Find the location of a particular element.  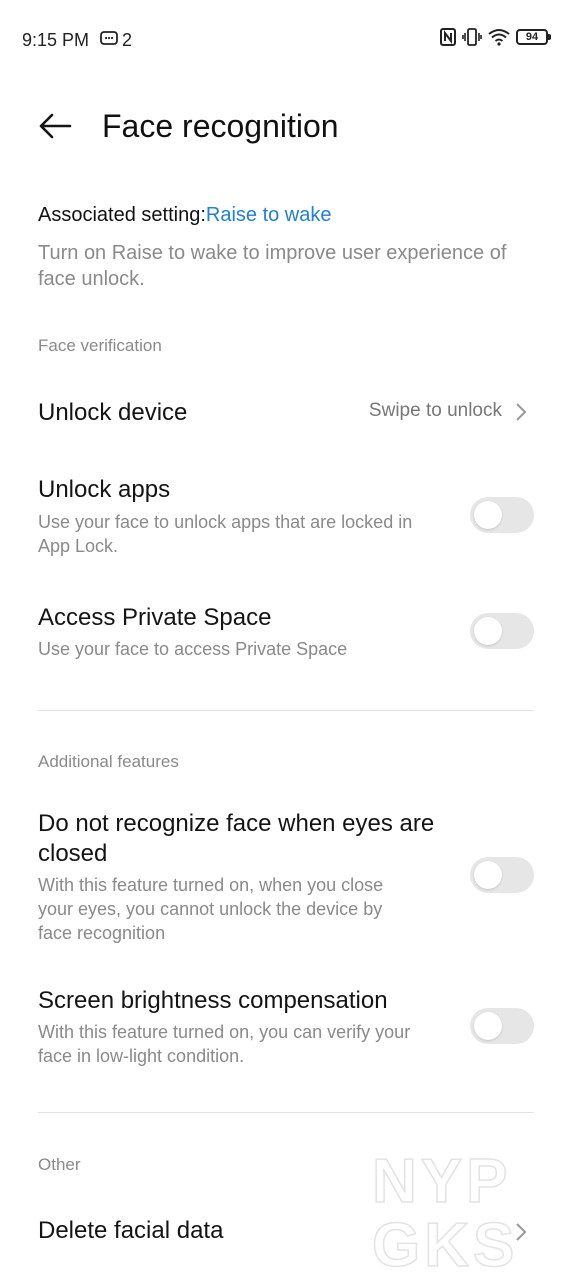

private-space-toggle is located at coordinates (502, 631).